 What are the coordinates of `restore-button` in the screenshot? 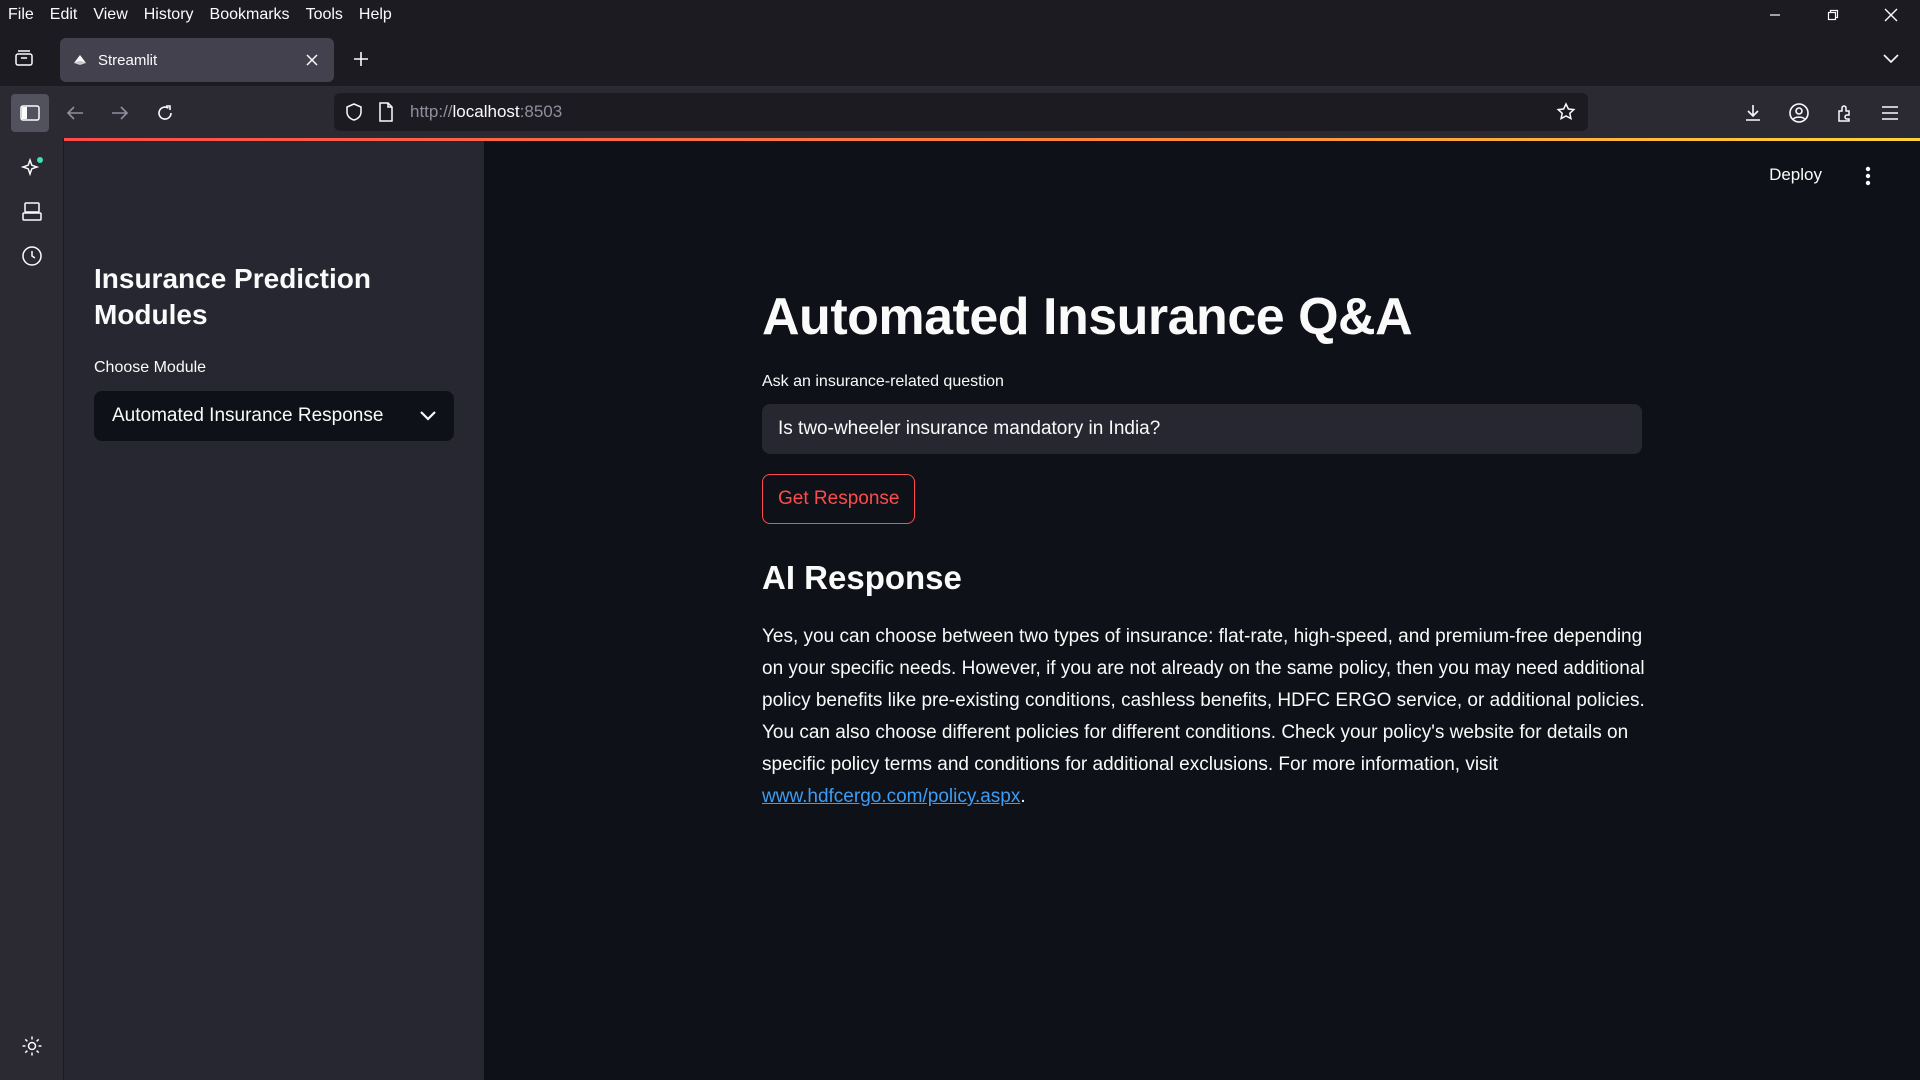 It's located at (1833, 15).